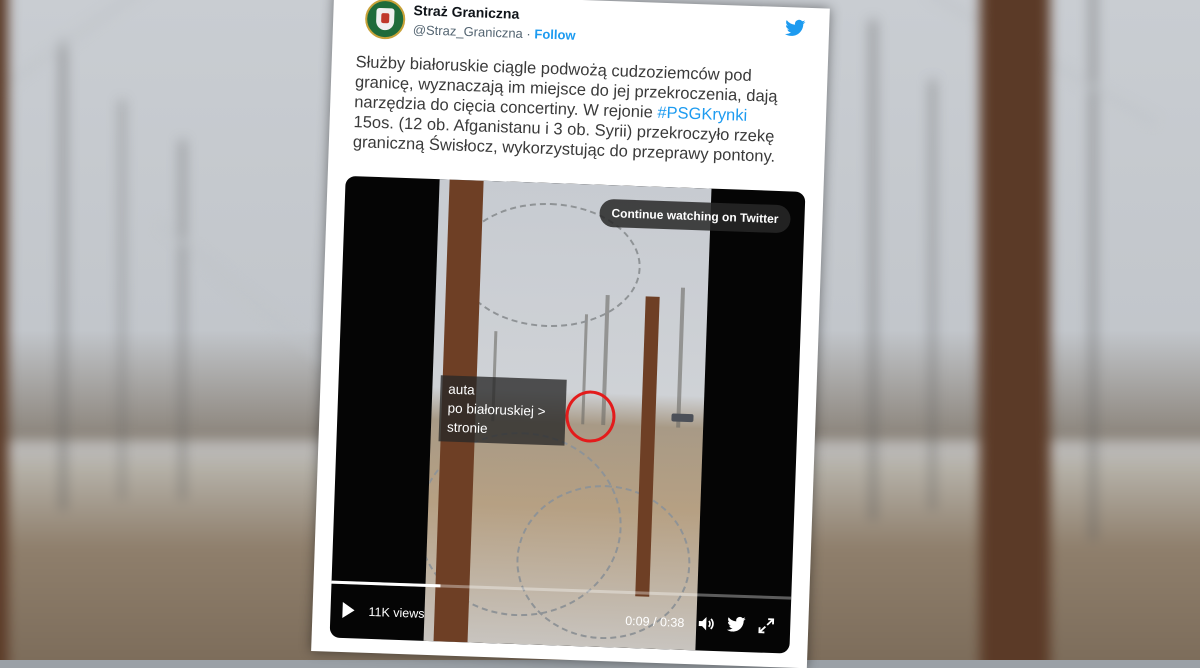  What do you see at coordinates (467, 427) in the screenshot?
I see `annotation-line-3: stronie` at bounding box center [467, 427].